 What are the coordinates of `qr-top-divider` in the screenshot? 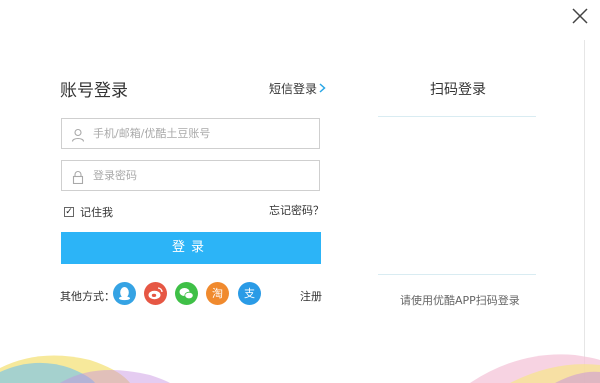 It's located at (457, 116).